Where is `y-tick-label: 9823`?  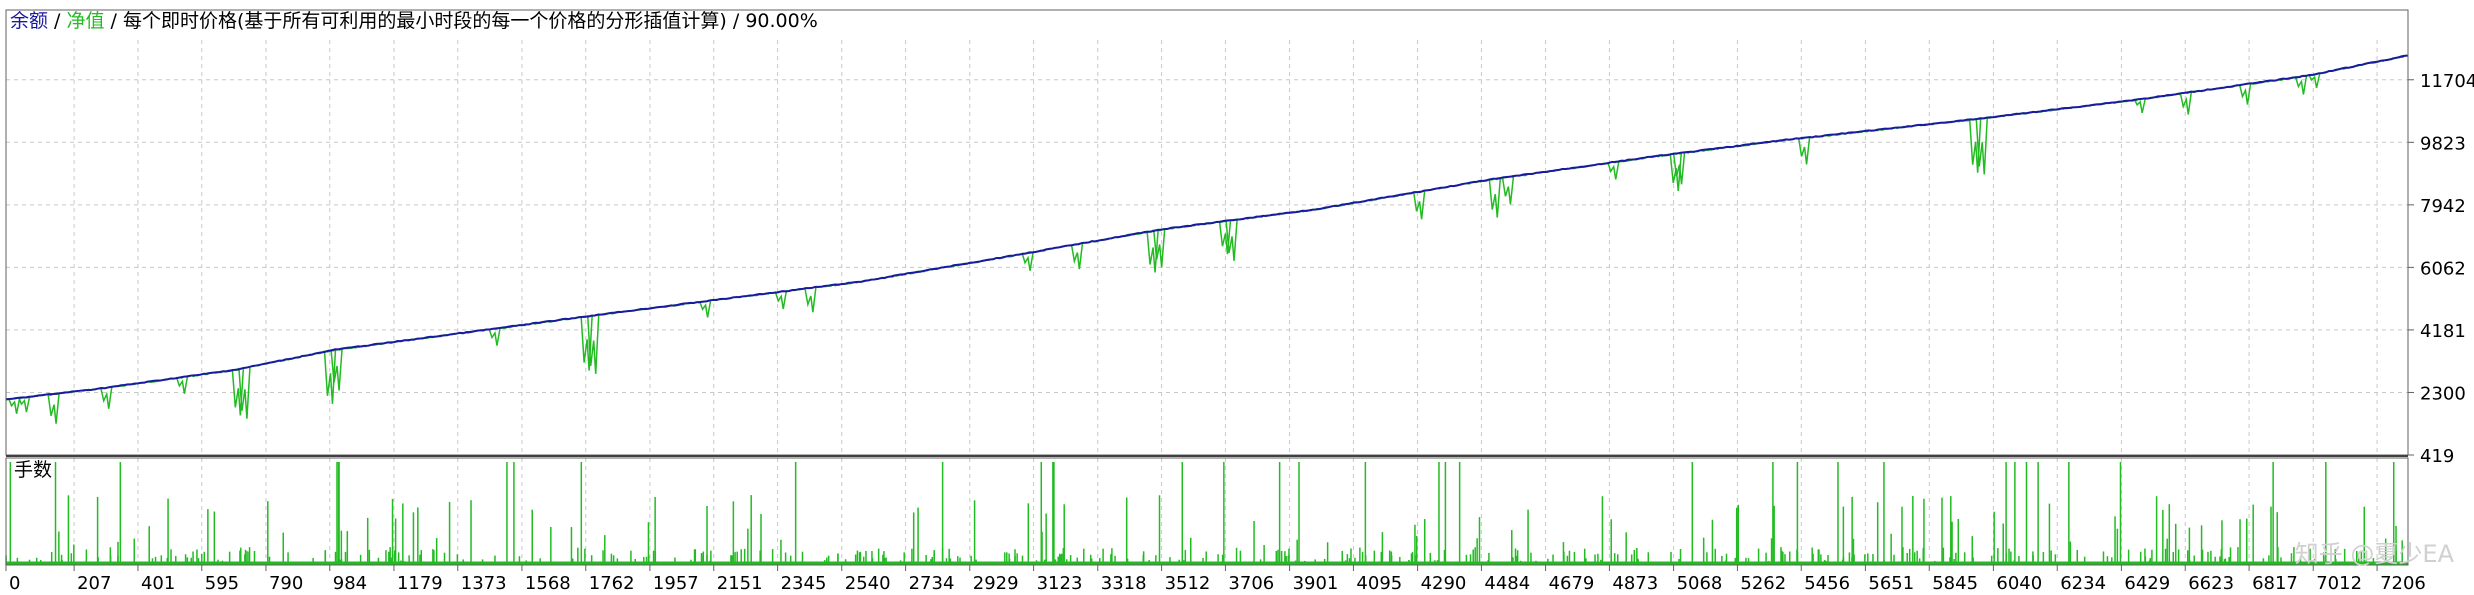 y-tick-label: 9823 is located at coordinates (2443, 143).